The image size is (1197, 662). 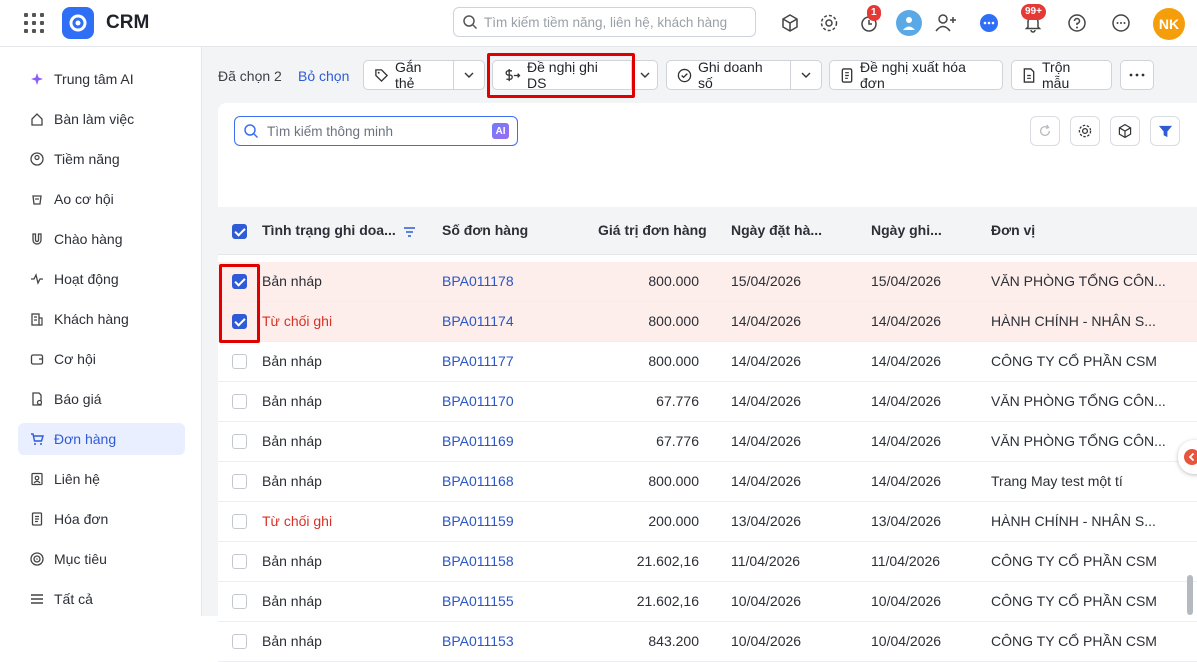 What do you see at coordinates (766, 601) in the screenshot?
I see `order-date-cell: 10/04/2026` at bounding box center [766, 601].